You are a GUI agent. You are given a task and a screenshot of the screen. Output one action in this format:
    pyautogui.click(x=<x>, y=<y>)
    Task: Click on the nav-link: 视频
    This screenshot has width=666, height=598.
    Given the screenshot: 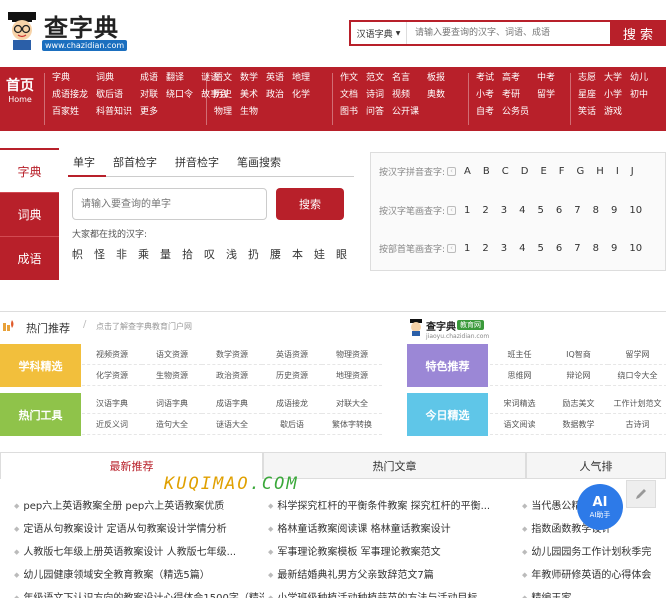 What is the action you would take?
    pyautogui.click(x=405, y=95)
    